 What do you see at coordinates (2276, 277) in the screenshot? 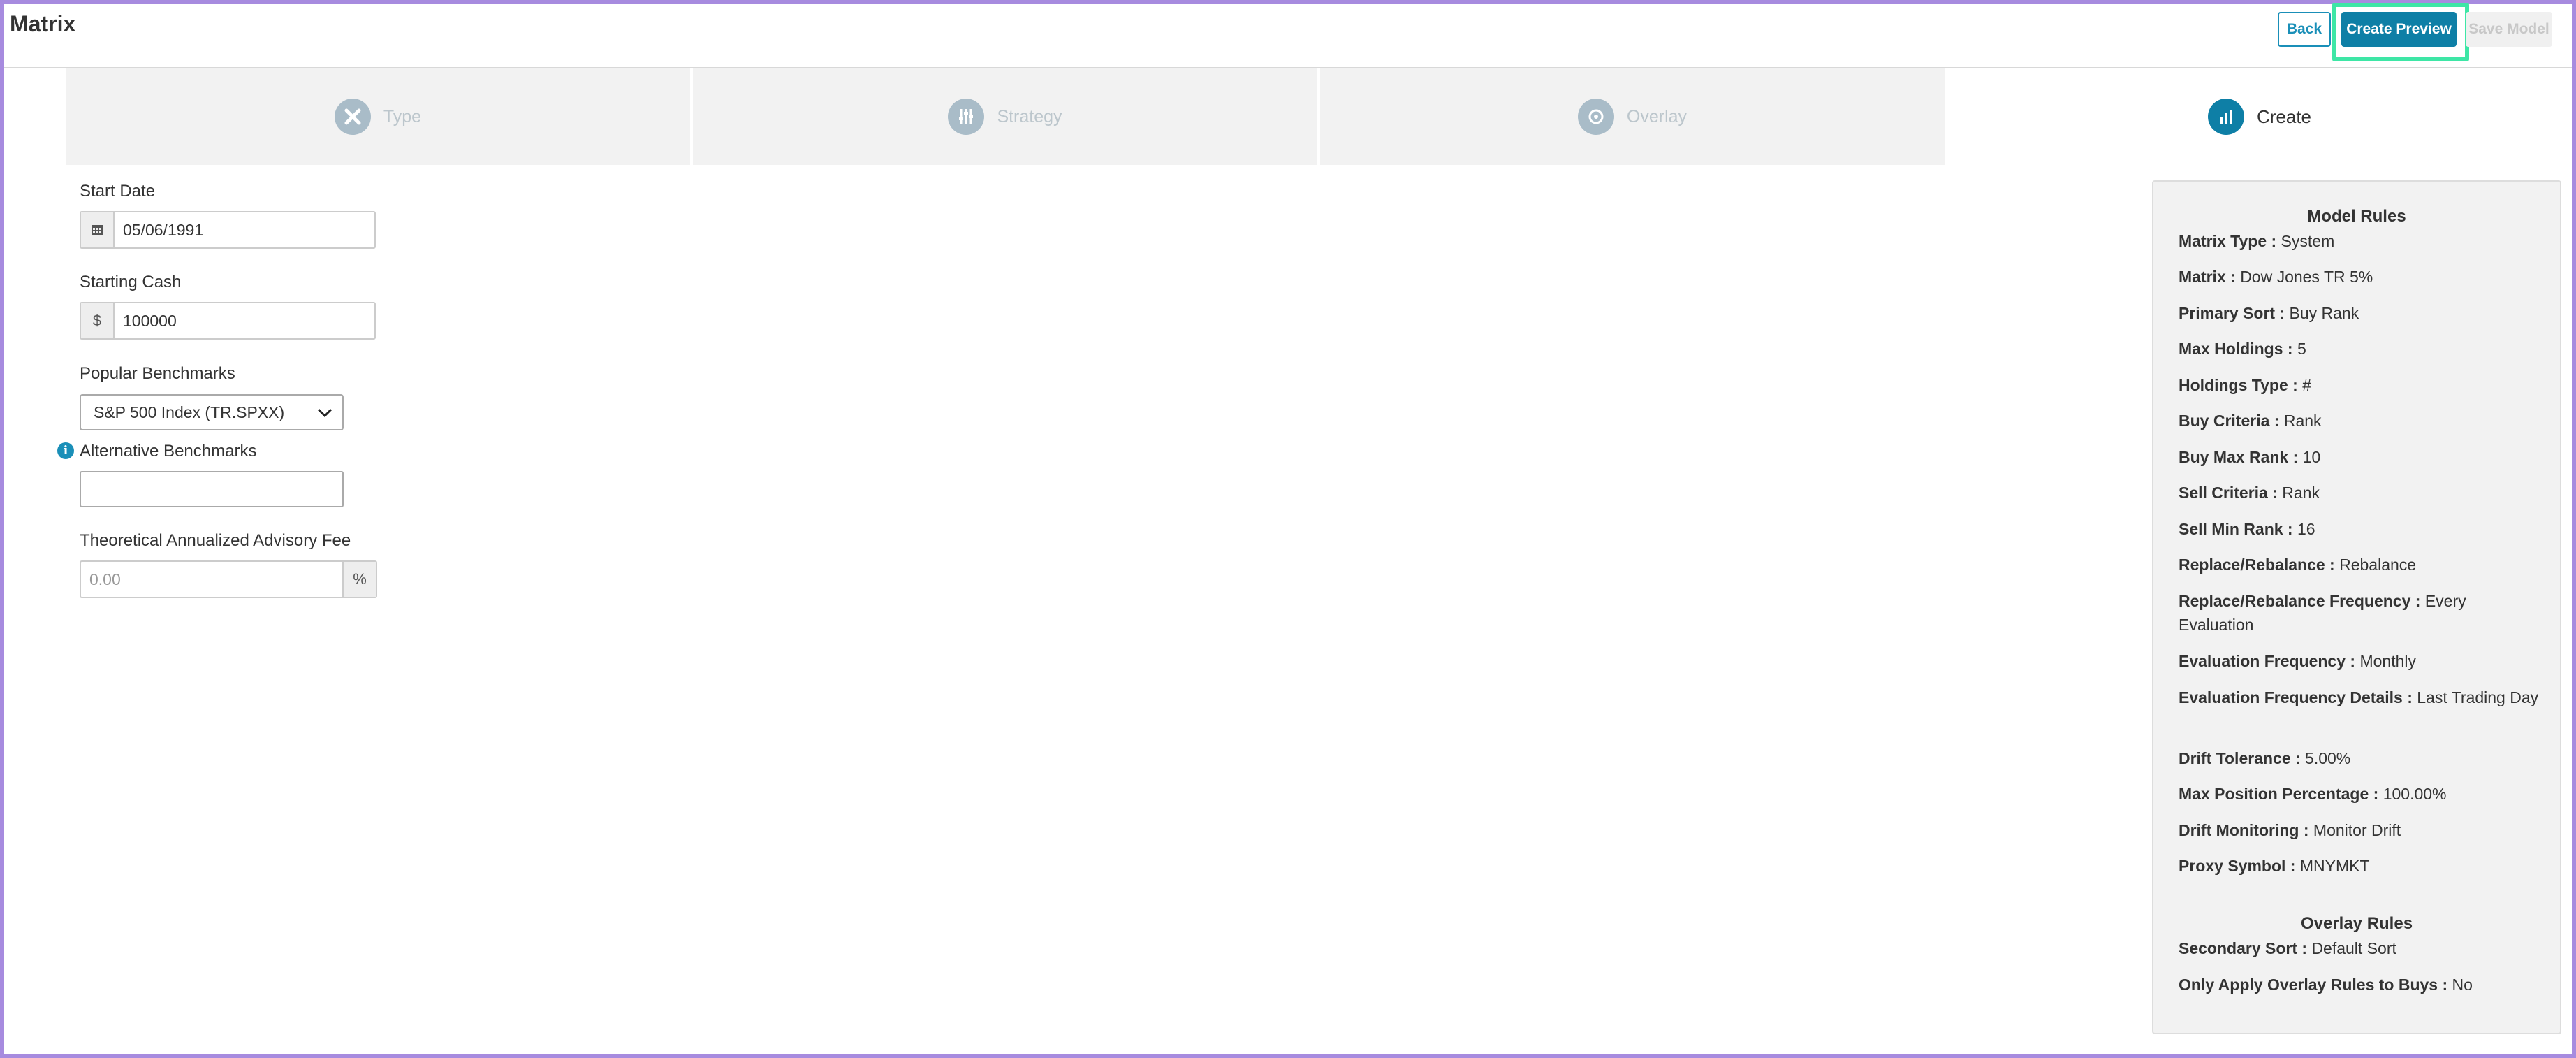
I see `rule-matrix: Matrix : Dow Jones TR 5%` at bounding box center [2276, 277].